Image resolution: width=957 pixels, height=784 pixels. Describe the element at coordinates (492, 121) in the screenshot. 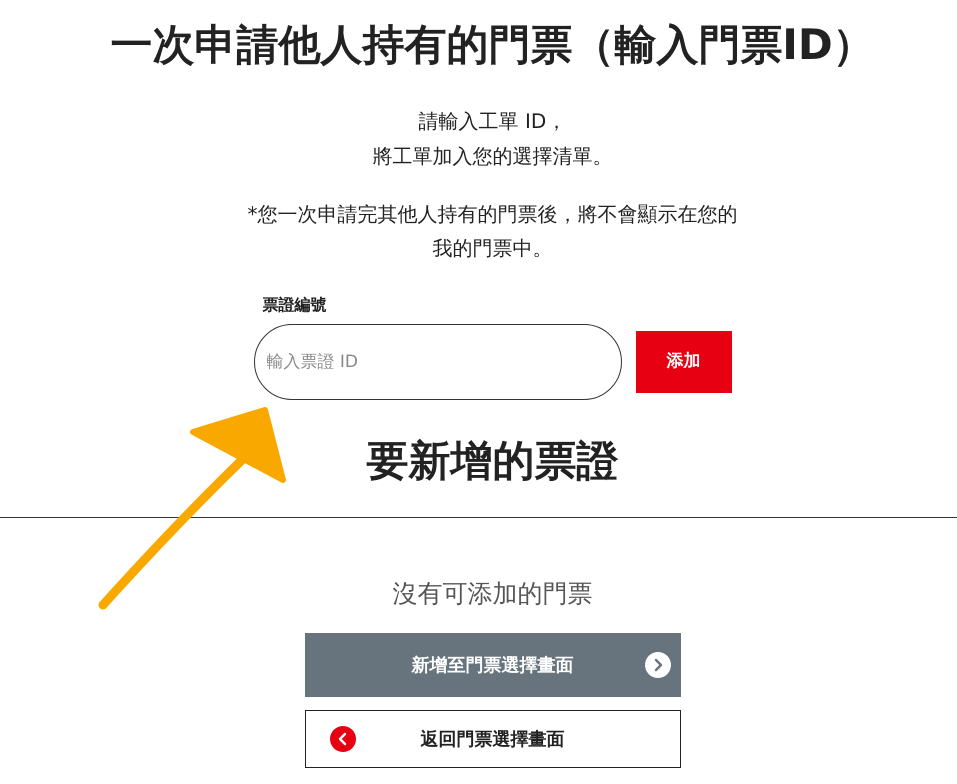

I see `intro-line: 請輸入工單 ID，` at that location.